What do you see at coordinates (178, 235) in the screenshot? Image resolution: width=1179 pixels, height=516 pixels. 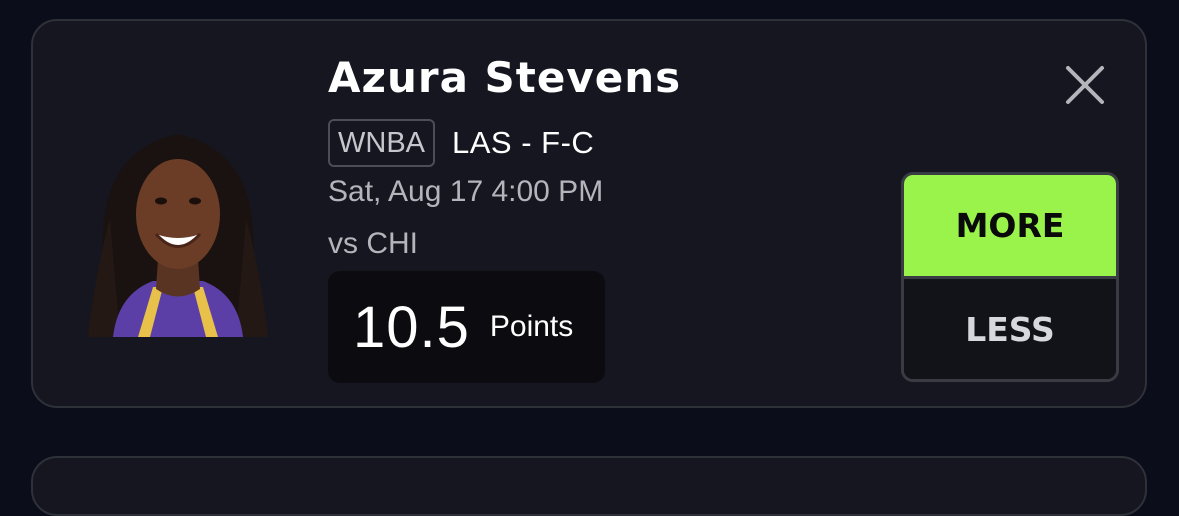 I see `player-headshot-icon` at bounding box center [178, 235].